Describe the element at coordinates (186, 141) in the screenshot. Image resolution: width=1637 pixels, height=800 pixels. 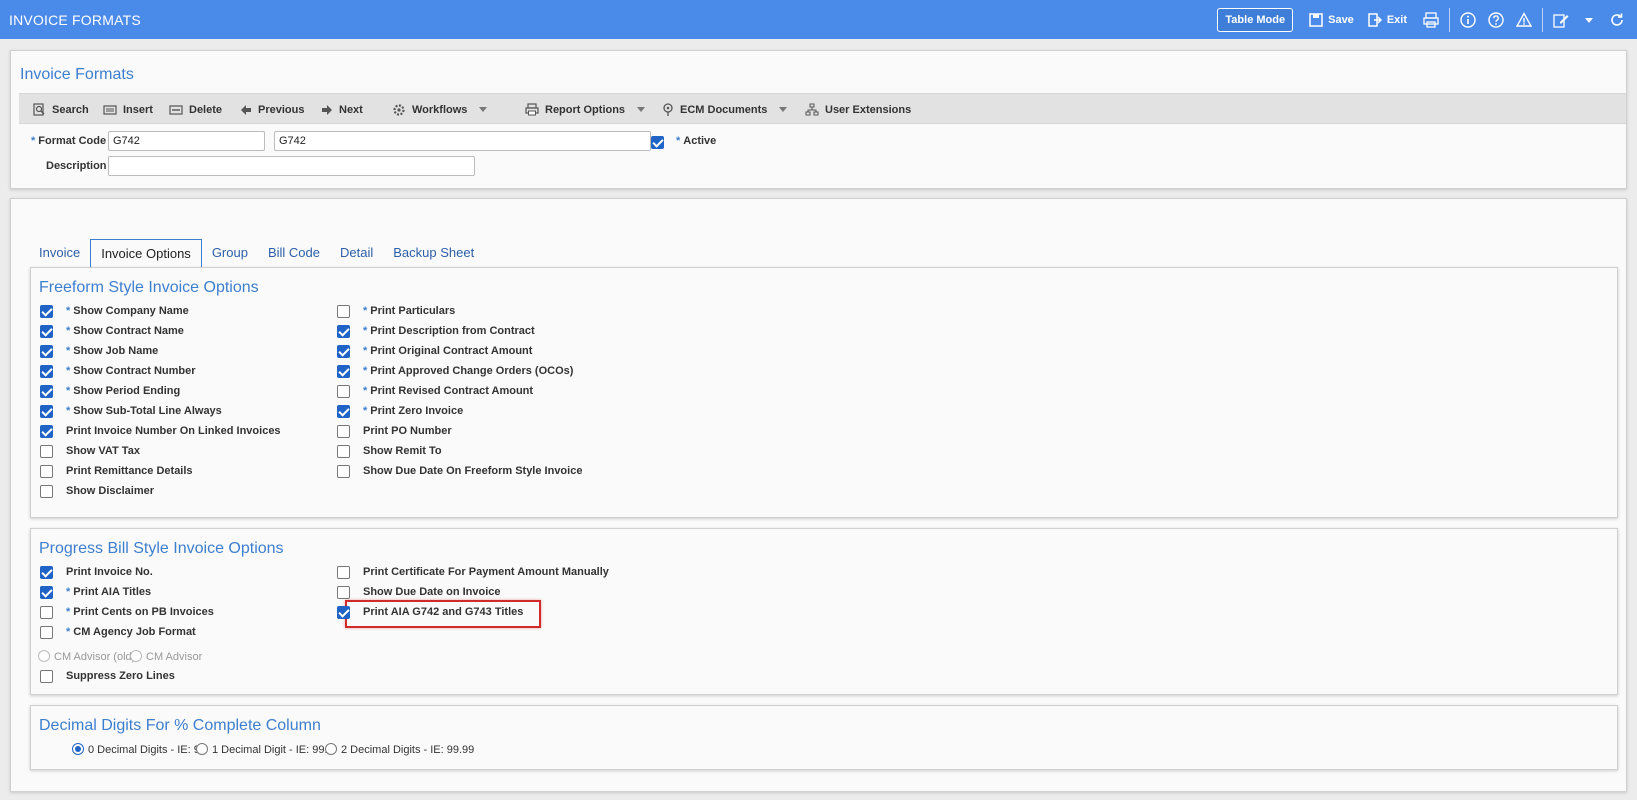
I see `format-code-input: G742` at that location.